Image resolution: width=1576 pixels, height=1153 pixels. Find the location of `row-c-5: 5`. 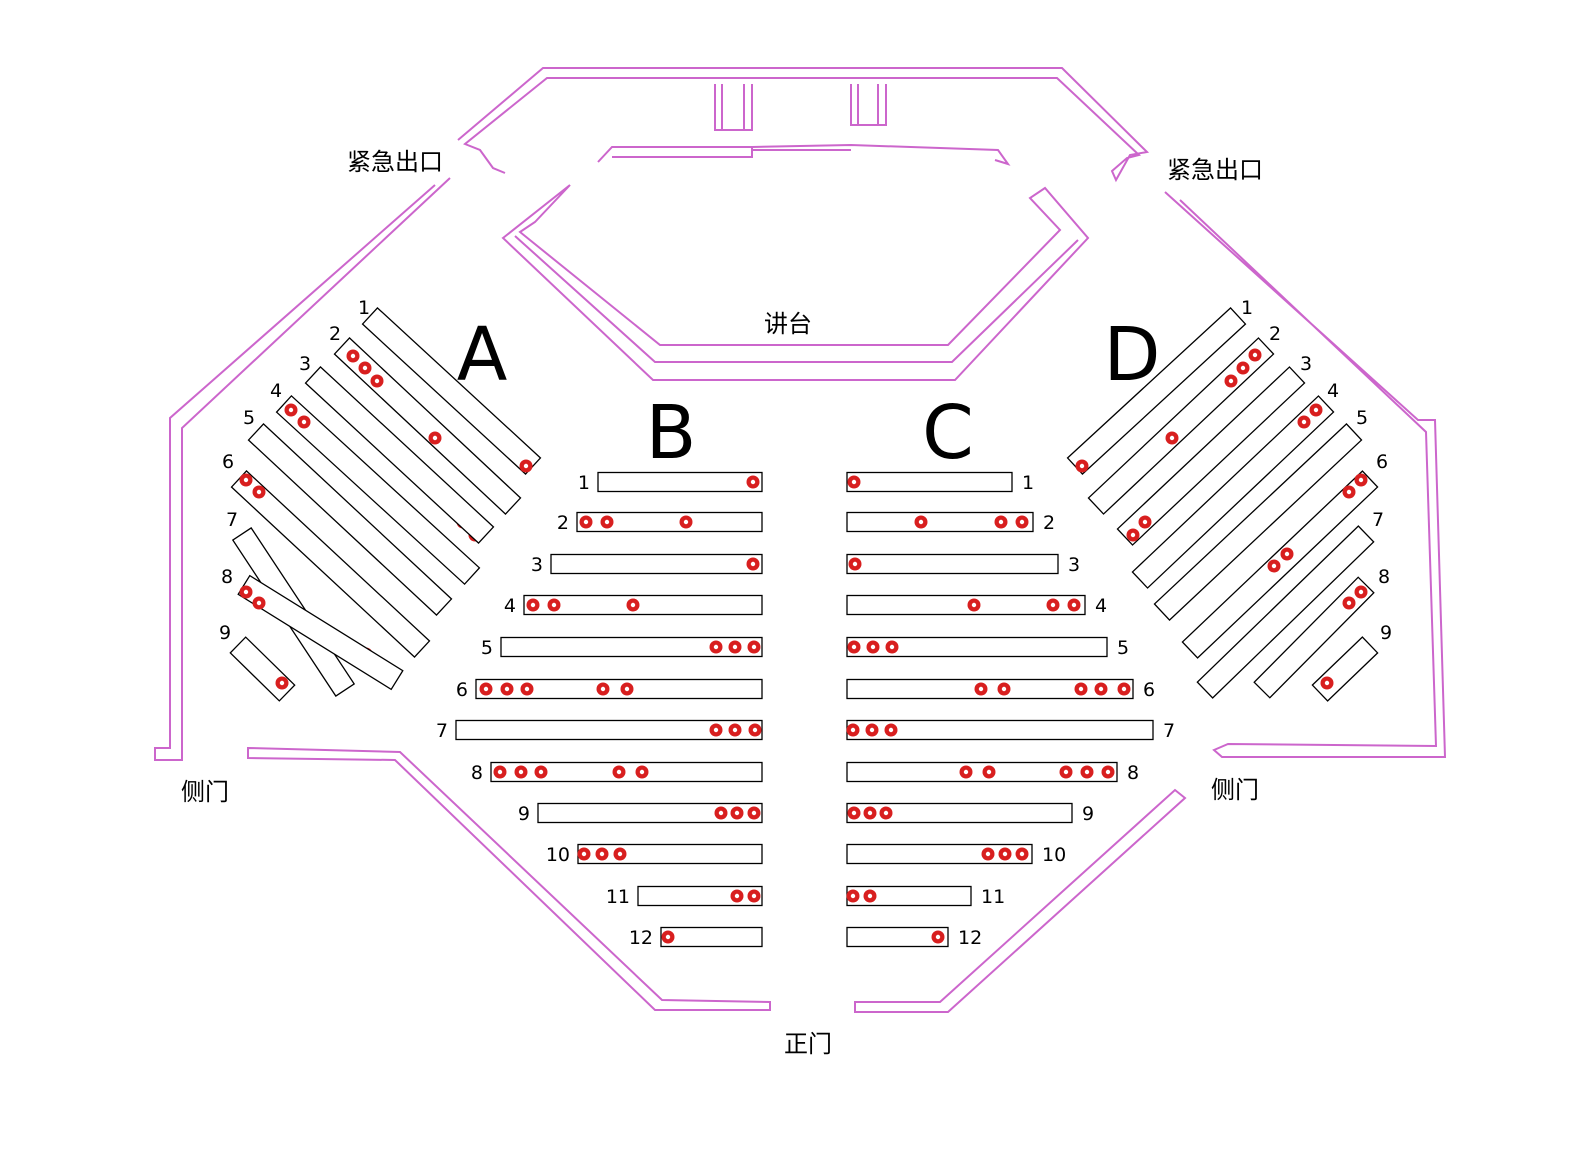

row-c-5: 5 is located at coordinates (987, 647).